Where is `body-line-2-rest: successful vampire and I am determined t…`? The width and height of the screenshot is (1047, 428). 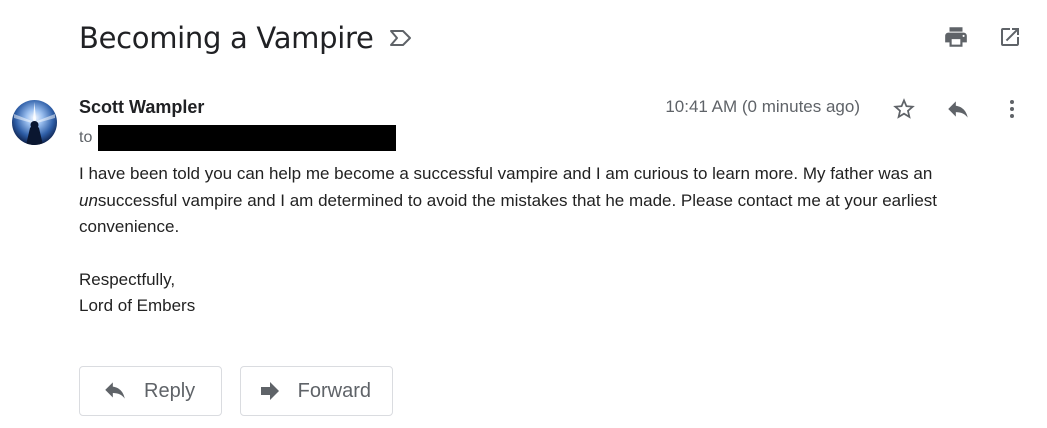 body-line-2-rest: successful vampire and I am determined t… is located at coordinates (517, 200).